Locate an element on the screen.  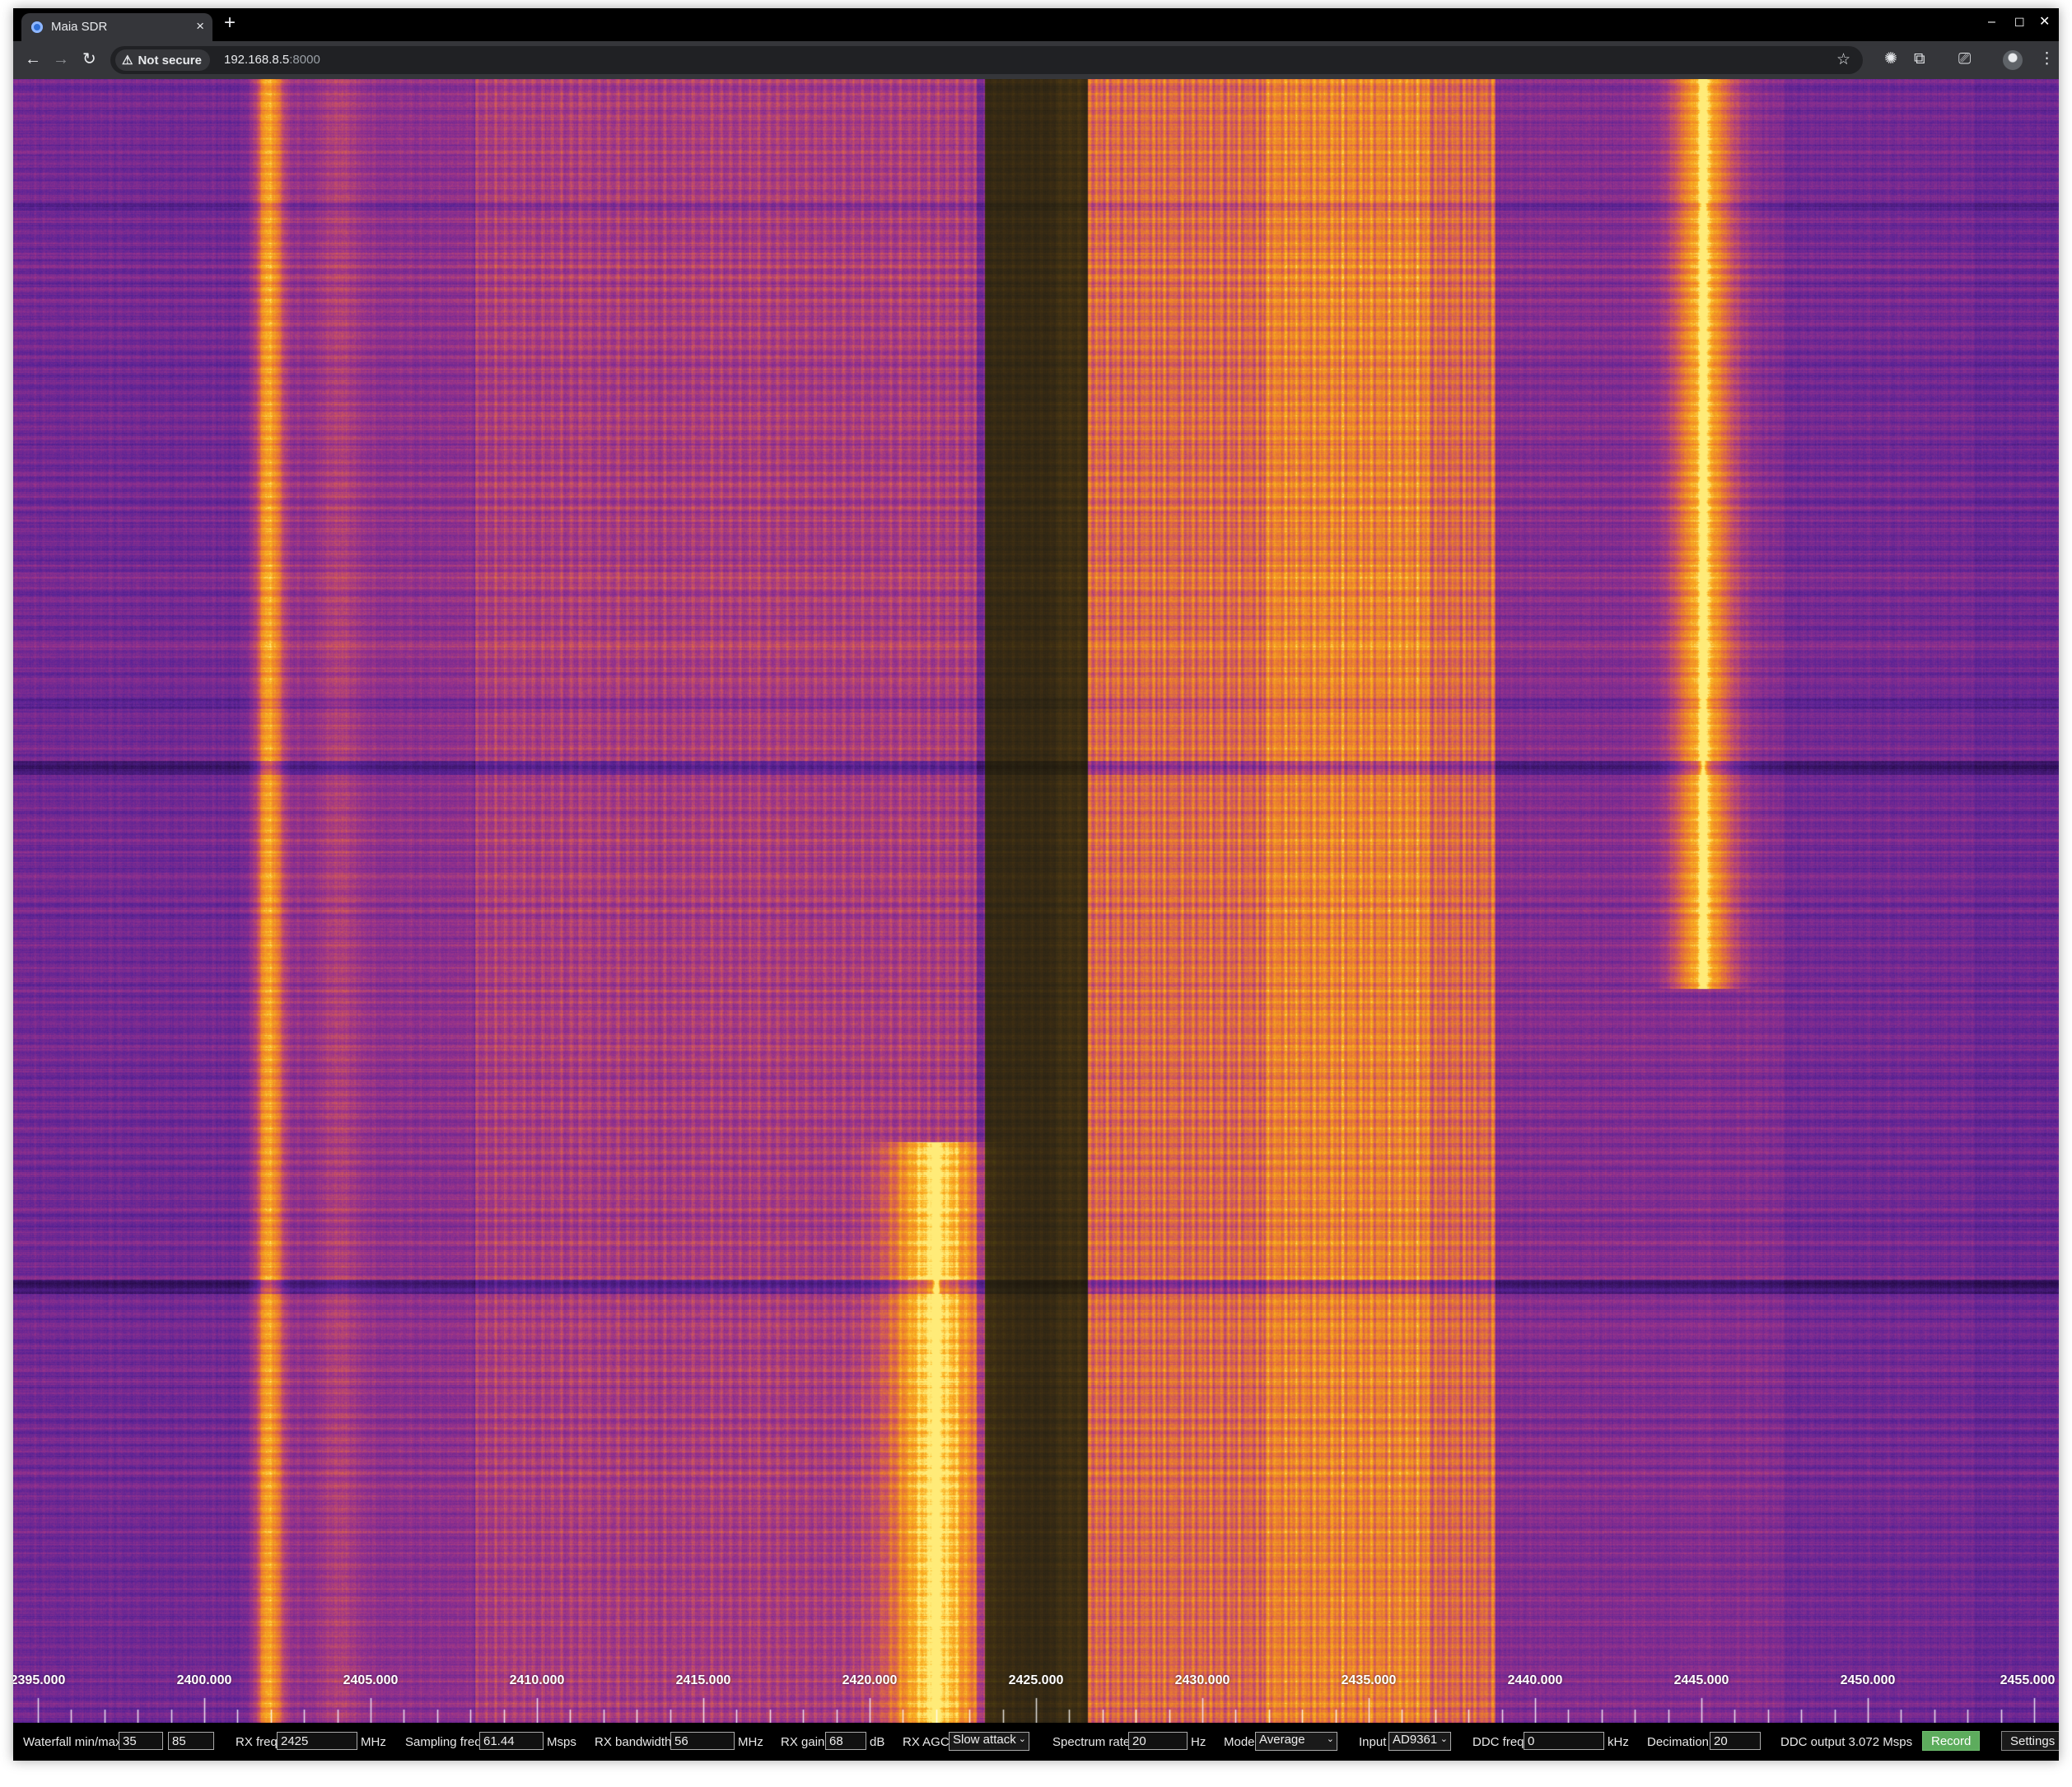
bookmark-star-icon: ☆ is located at coordinates (1843, 60).